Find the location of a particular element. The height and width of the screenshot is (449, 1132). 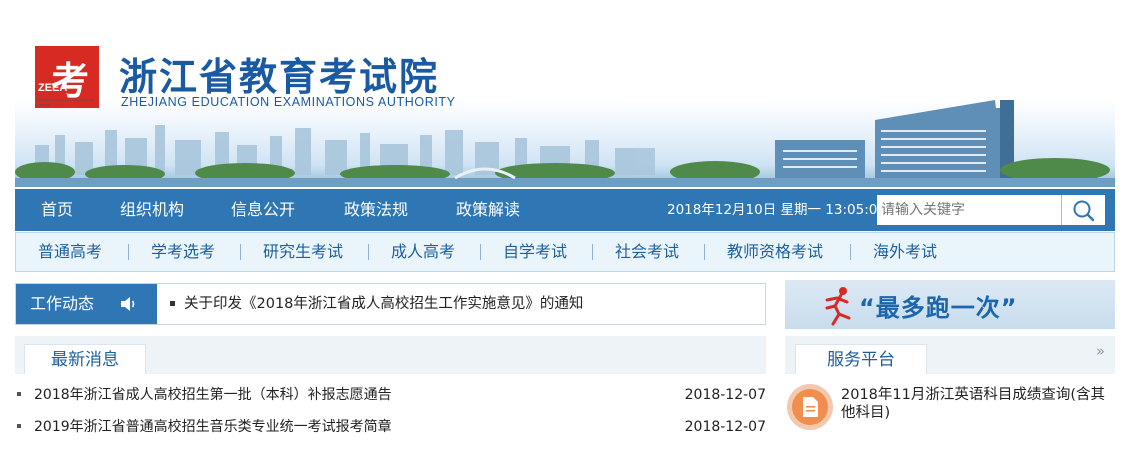

category-social: 社会考试 is located at coordinates (647, 252).